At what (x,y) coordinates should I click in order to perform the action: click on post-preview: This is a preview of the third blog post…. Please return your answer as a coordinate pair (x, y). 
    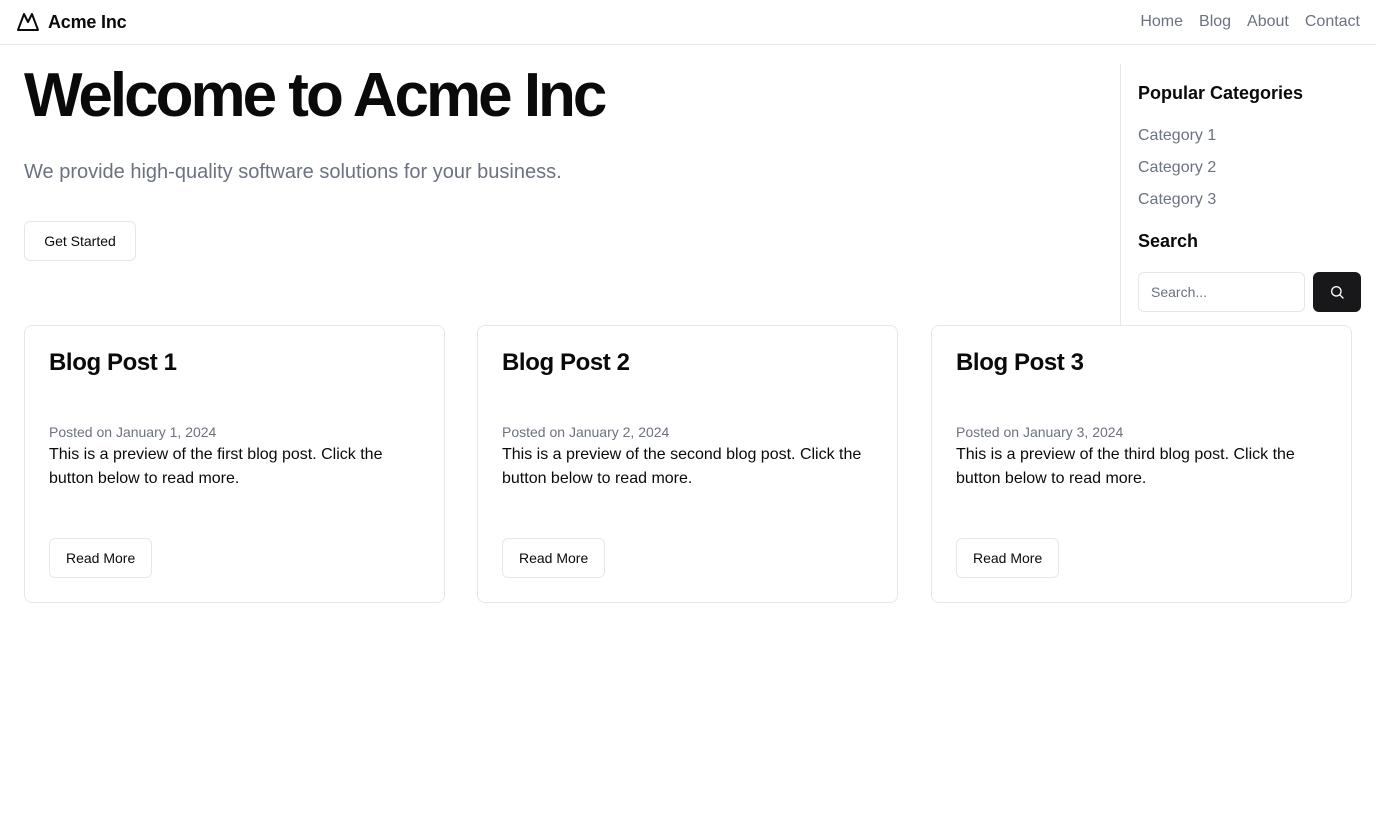
    Looking at the image, I should click on (1125, 466).